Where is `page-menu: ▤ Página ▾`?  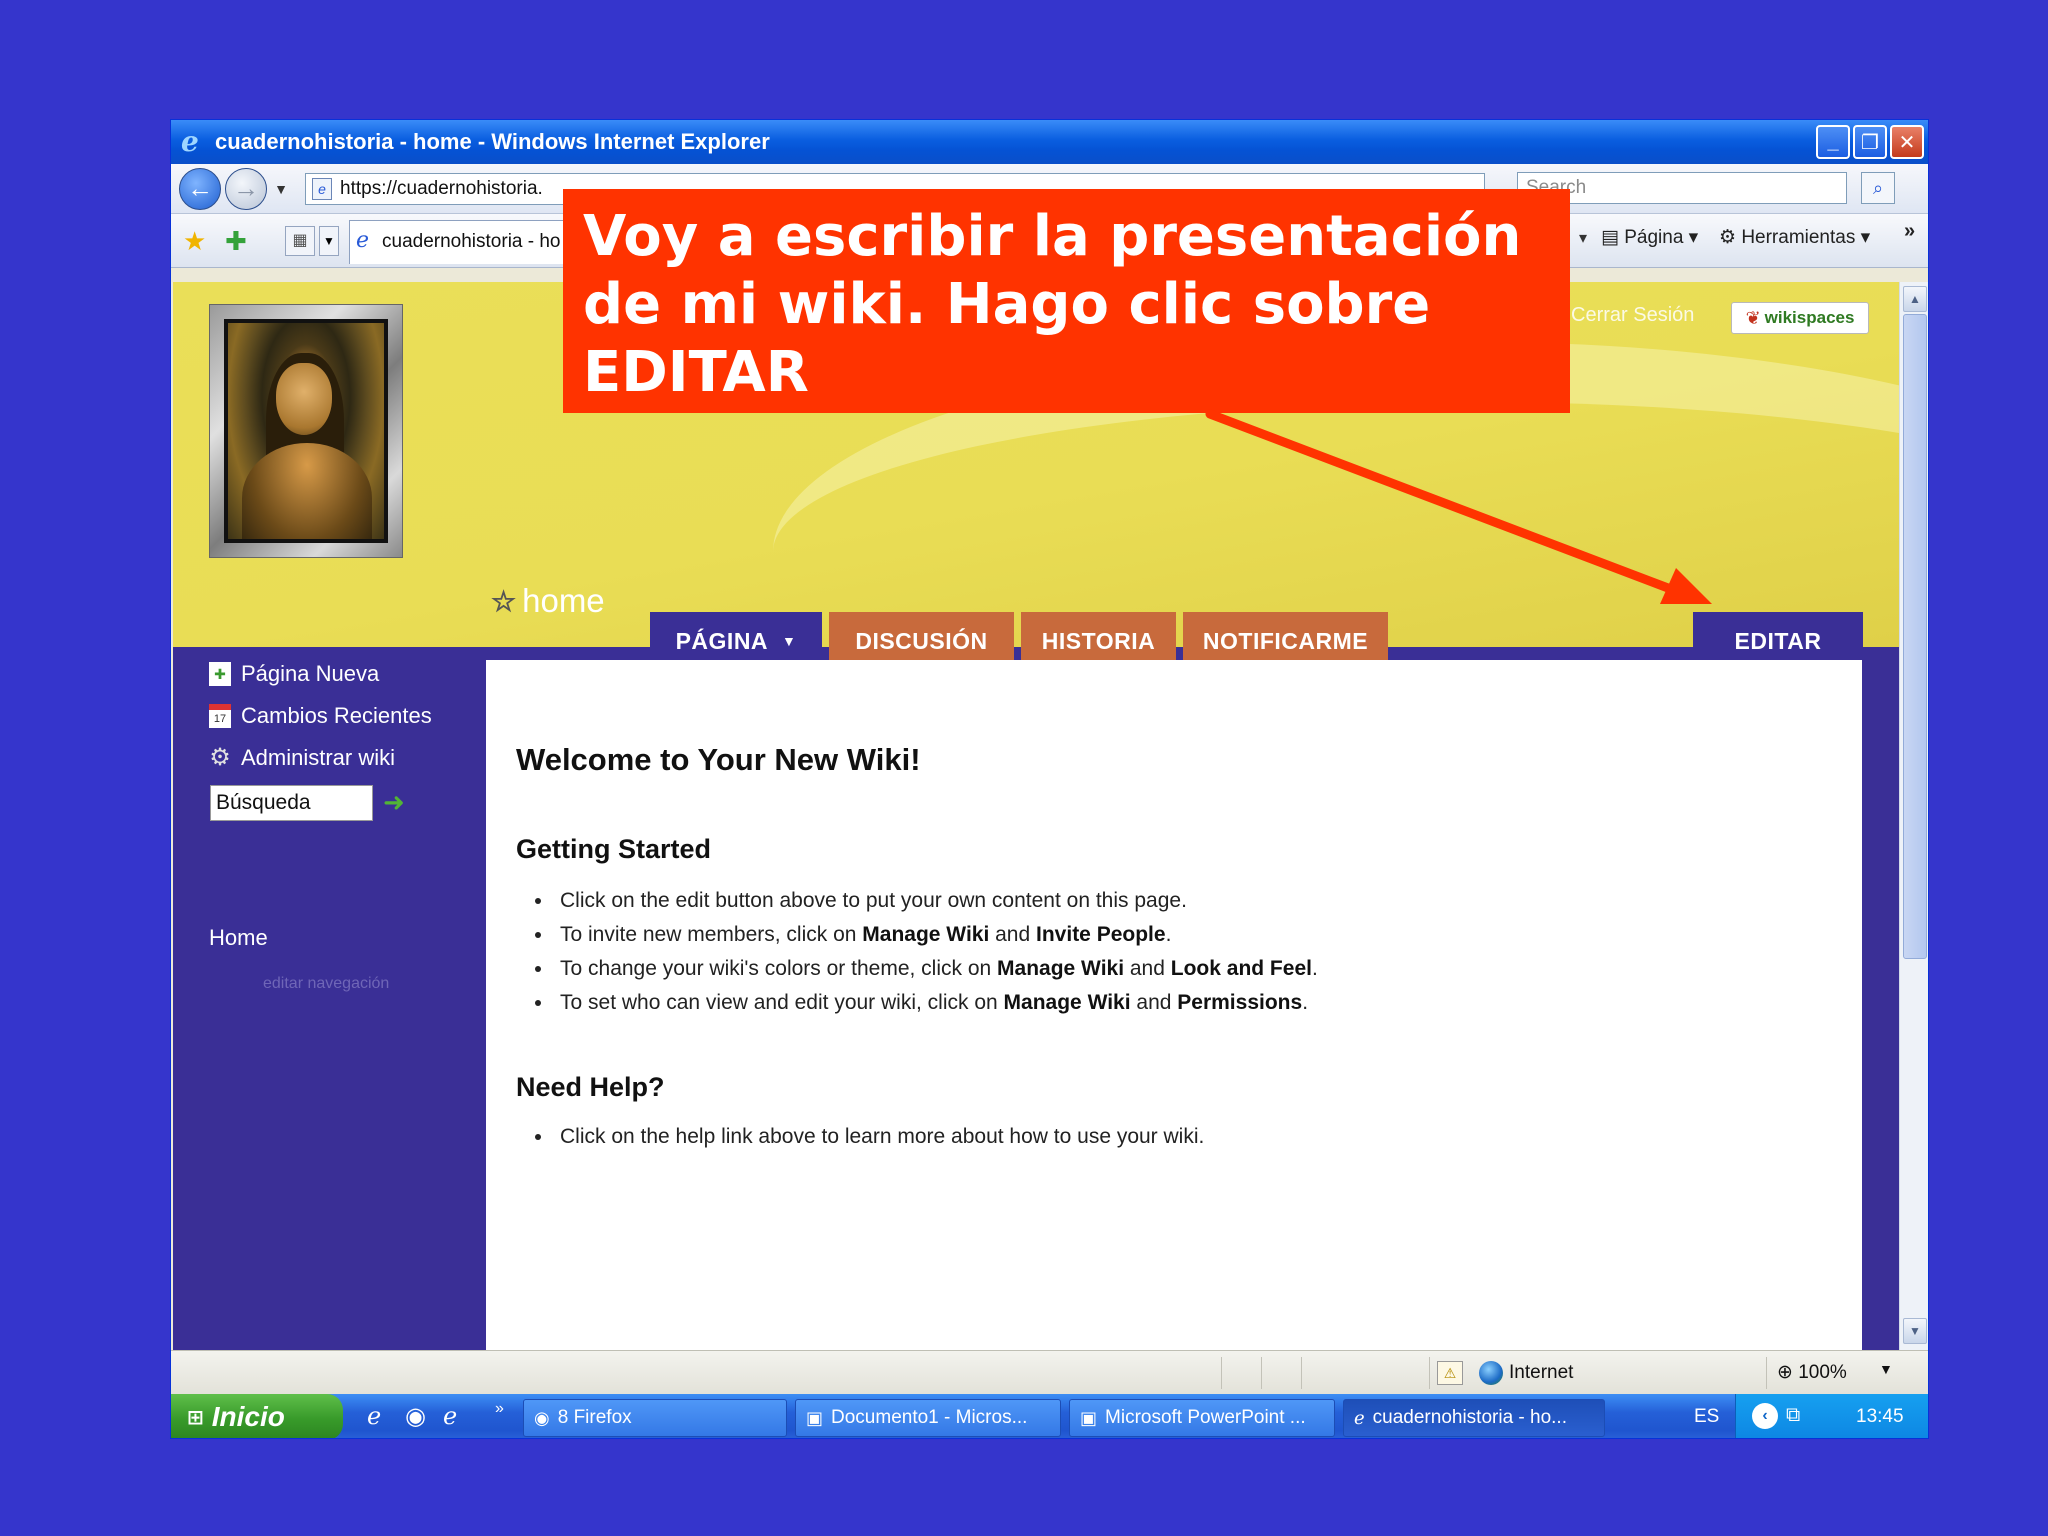 page-menu: ▤ Página ▾ is located at coordinates (1649, 237).